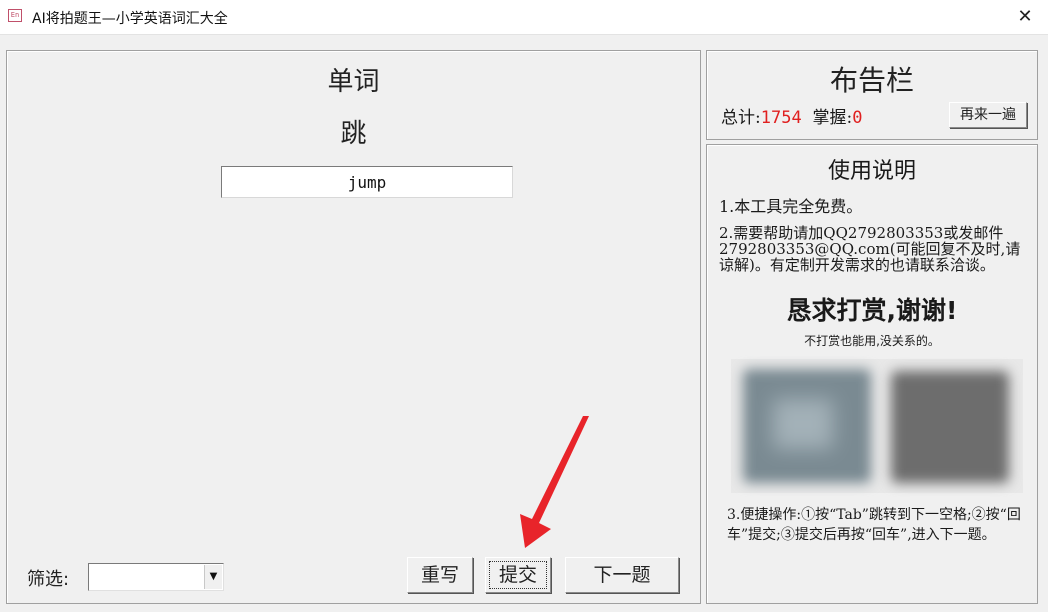  Describe the element at coordinates (48, 579) in the screenshot. I see `filter-label: 筛选:` at that location.